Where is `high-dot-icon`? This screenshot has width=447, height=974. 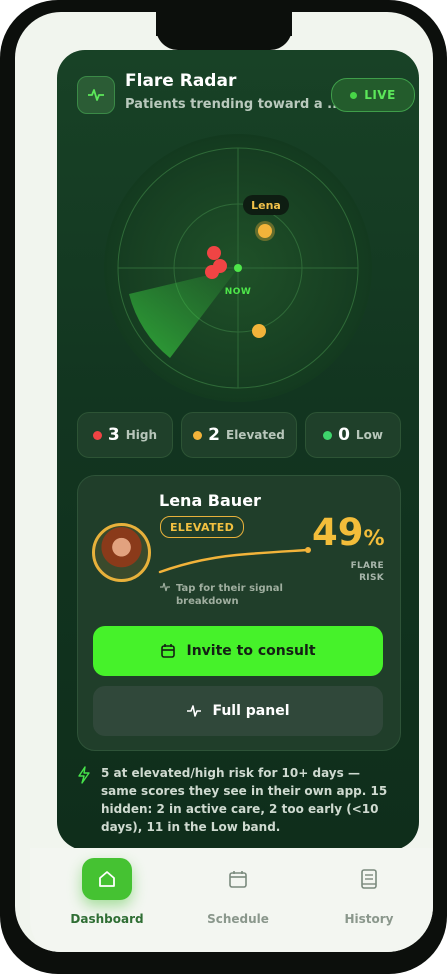 high-dot-icon is located at coordinates (97, 435).